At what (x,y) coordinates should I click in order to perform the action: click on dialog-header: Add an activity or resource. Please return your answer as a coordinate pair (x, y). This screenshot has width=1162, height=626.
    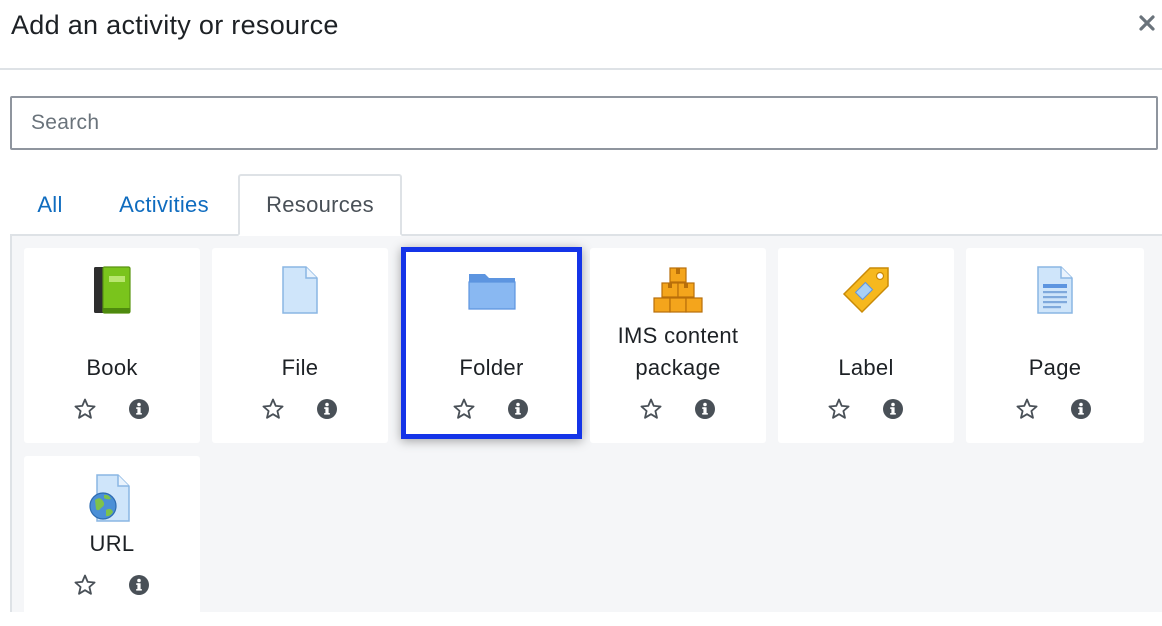
    Looking at the image, I should click on (581, 35).